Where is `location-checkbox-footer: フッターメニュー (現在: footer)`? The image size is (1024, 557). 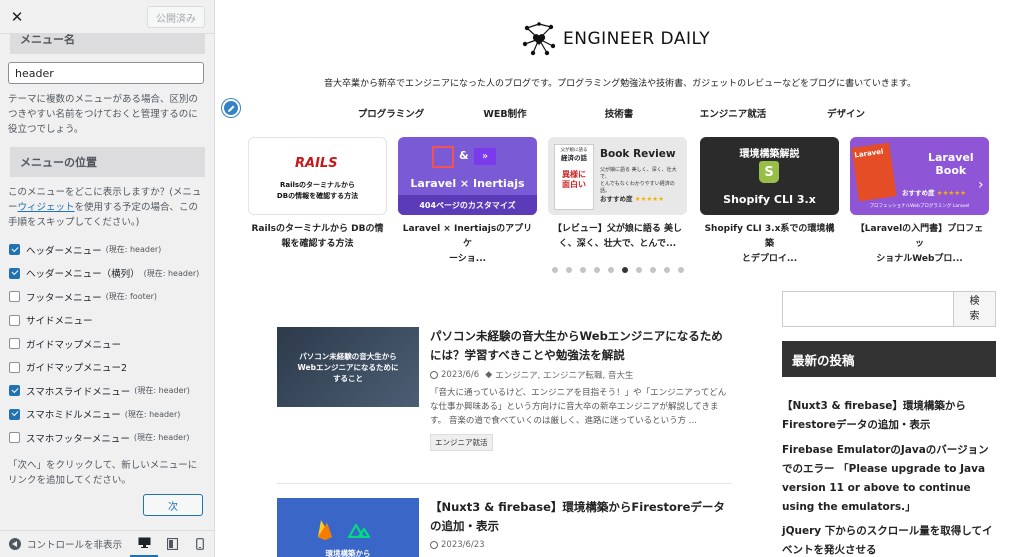
location-checkbox-footer: フッターメニュー (現在: footer) is located at coordinates (111, 297).